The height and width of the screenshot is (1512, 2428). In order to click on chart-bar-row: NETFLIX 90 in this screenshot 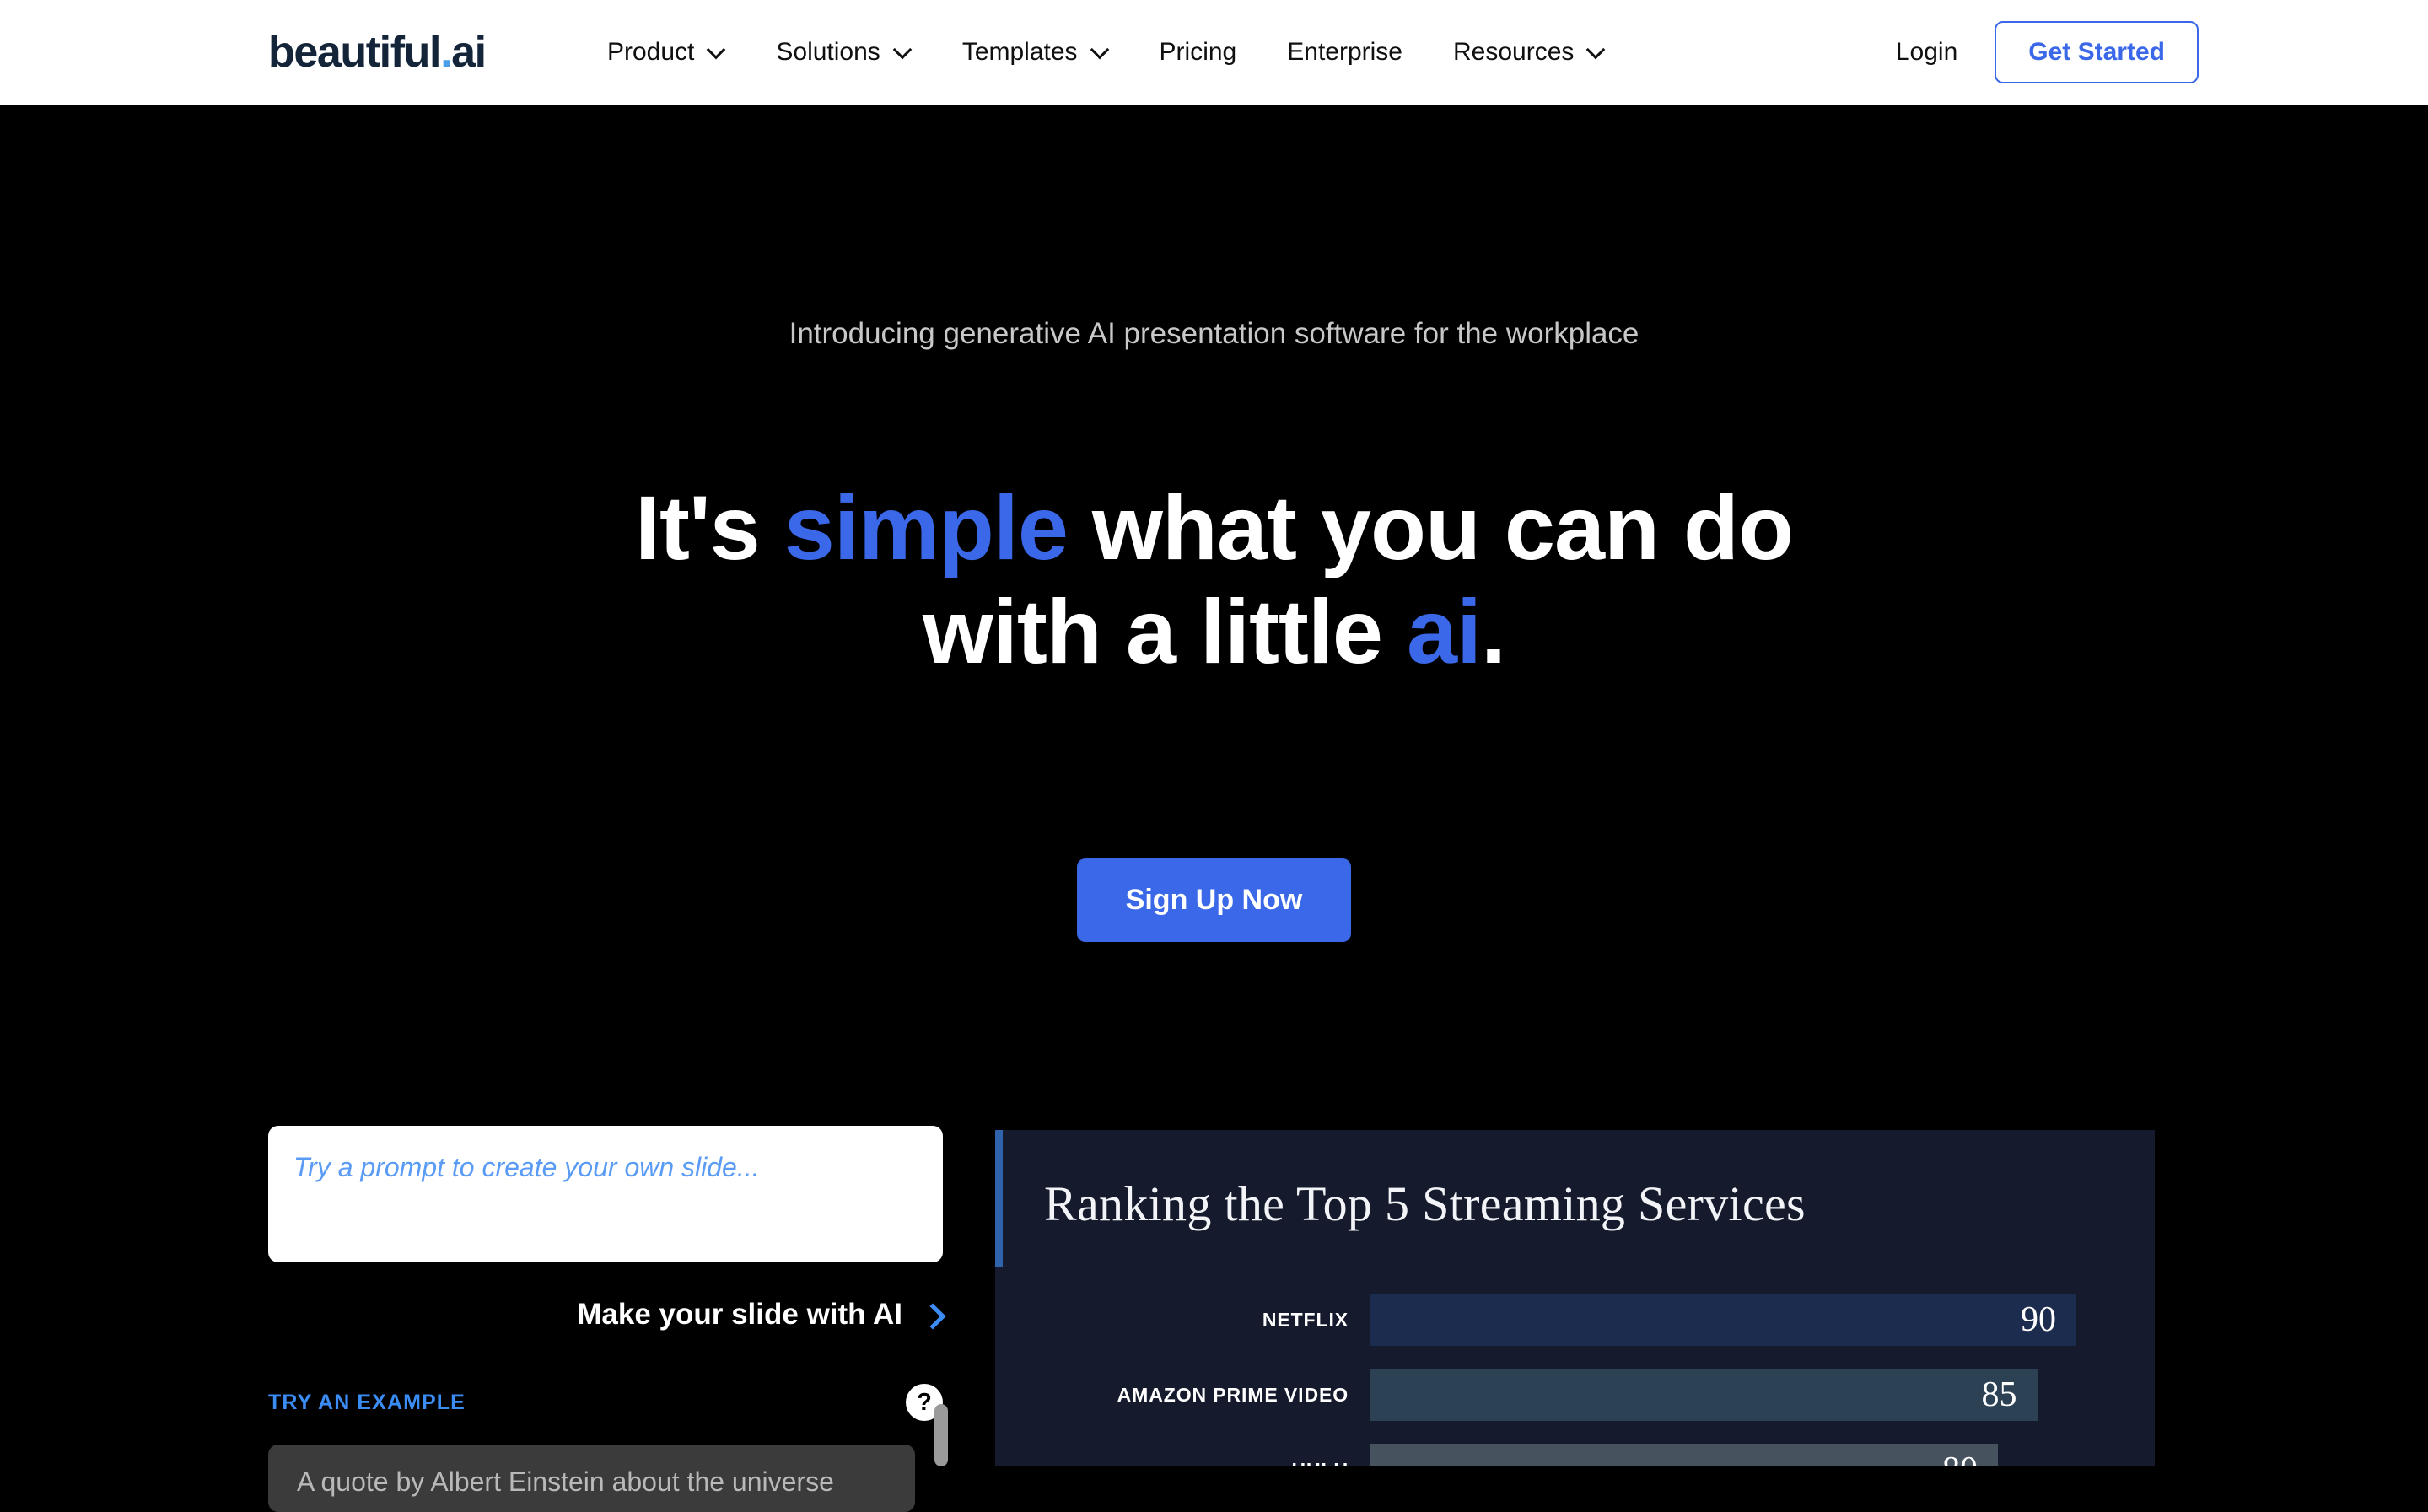, I will do `click(1575, 1320)`.